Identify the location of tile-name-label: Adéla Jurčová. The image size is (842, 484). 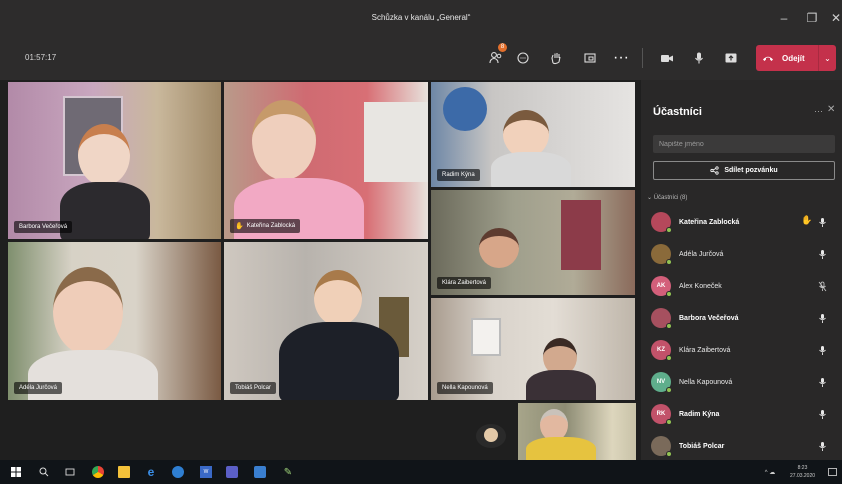
(38, 388).